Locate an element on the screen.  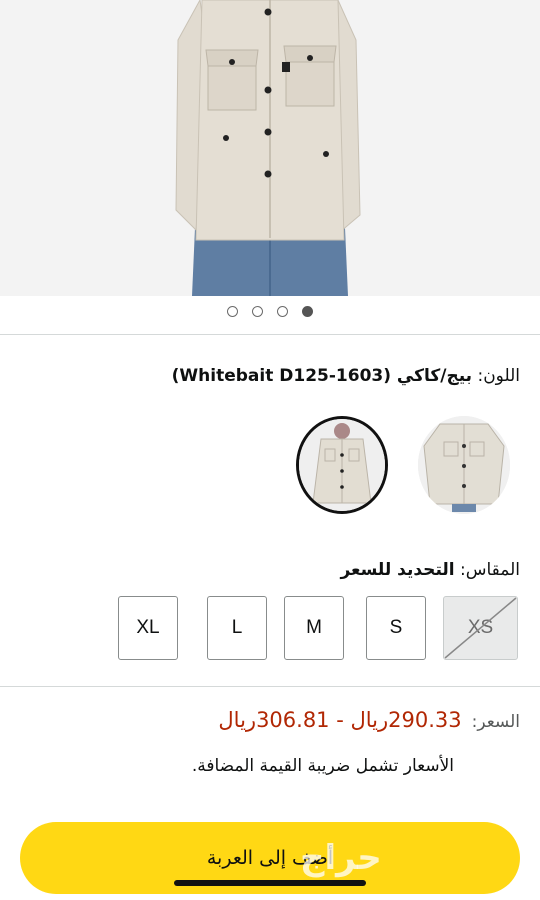
size-selection-line: المقاس: التحديد للسعر is located at coordinates (430, 570).